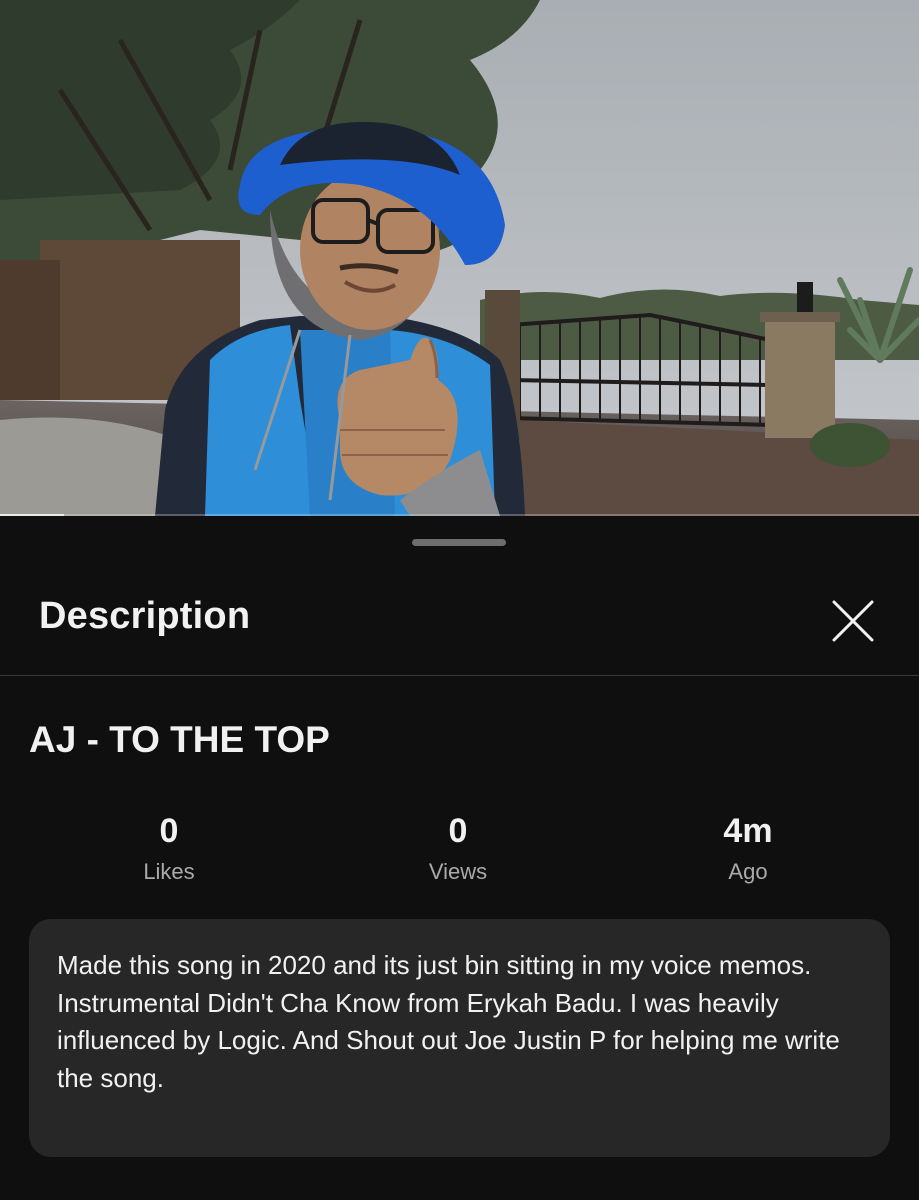 The image size is (919, 1200). Describe the element at coordinates (169, 871) in the screenshot. I see `likes-label: Likes` at that location.